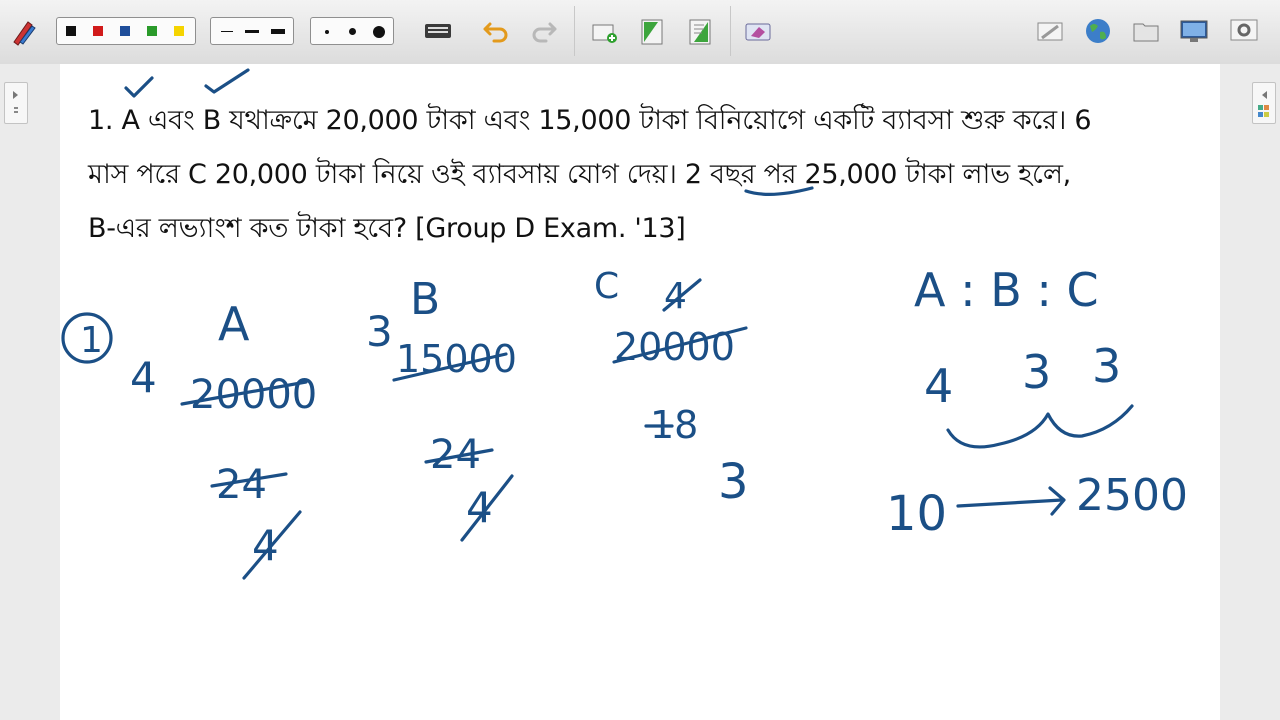 Image resolution: width=1280 pixels, height=720 pixels. I want to click on ratio-sum: 10, so click(916, 514).